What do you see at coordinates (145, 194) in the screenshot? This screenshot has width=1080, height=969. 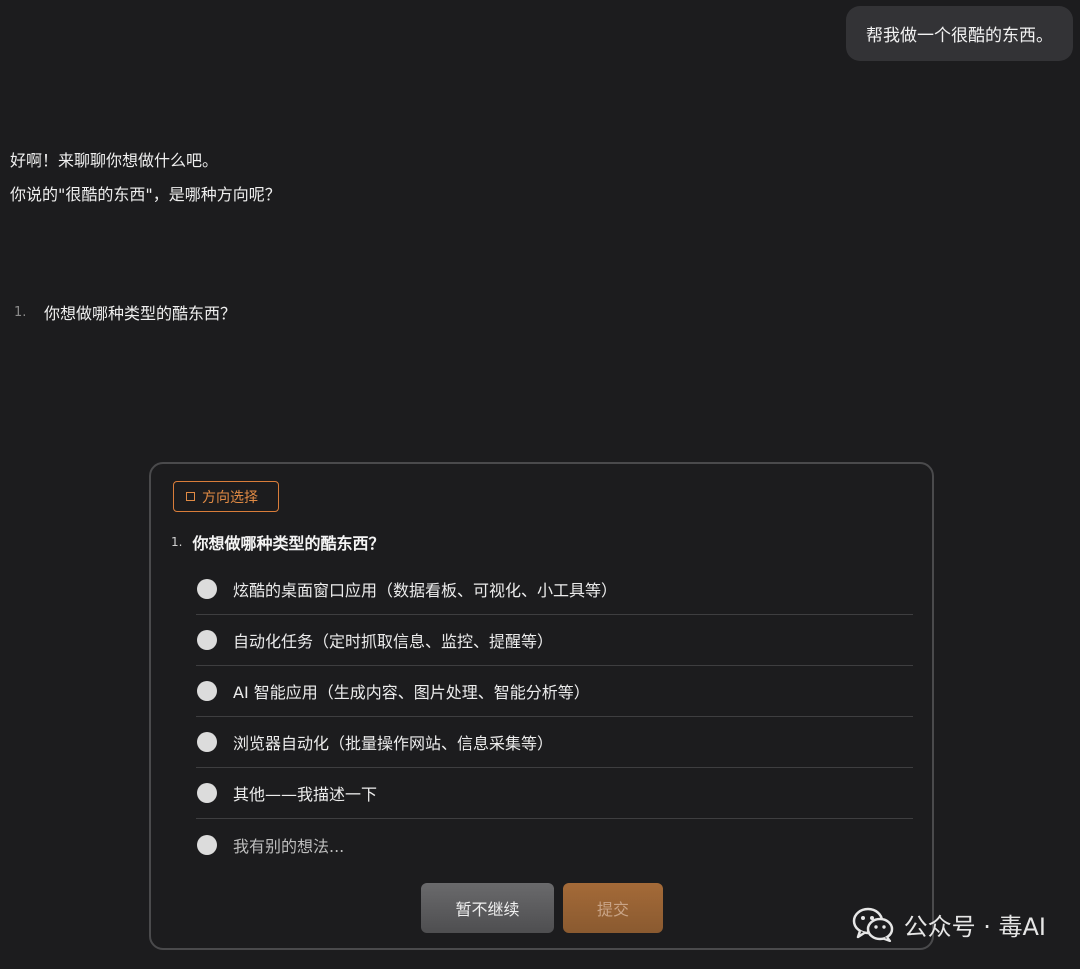 I see `assistant-reply-line-2: 你说的"很酷的东西"，是哪种方向呢？` at bounding box center [145, 194].